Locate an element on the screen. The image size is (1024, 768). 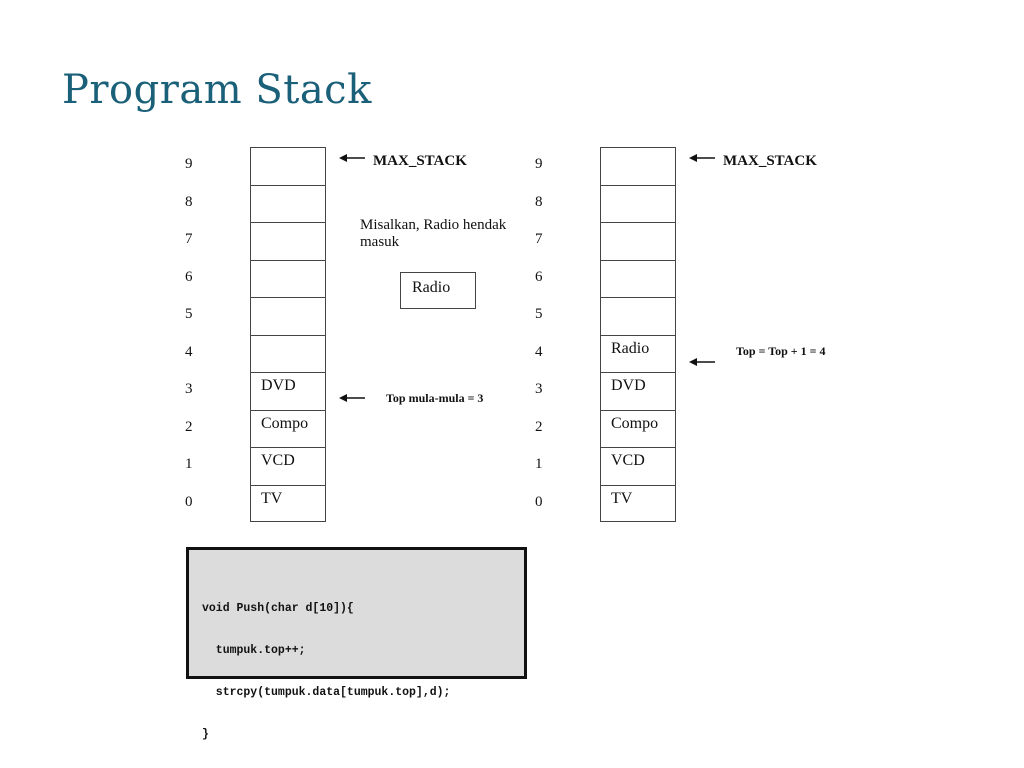
right-max-stack-label: MAX_STACK is located at coordinates (770, 161).